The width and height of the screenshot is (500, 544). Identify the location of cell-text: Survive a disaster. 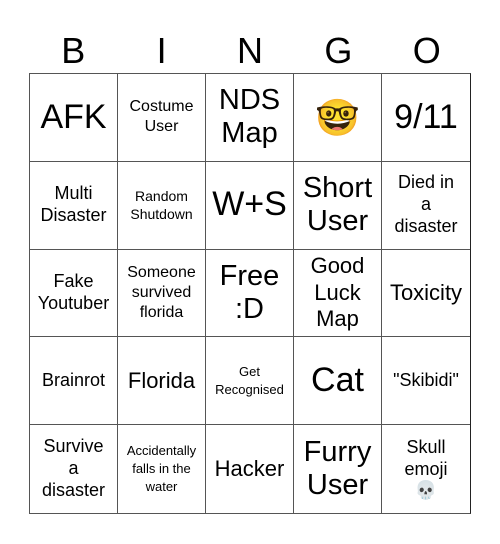
(73, 468).